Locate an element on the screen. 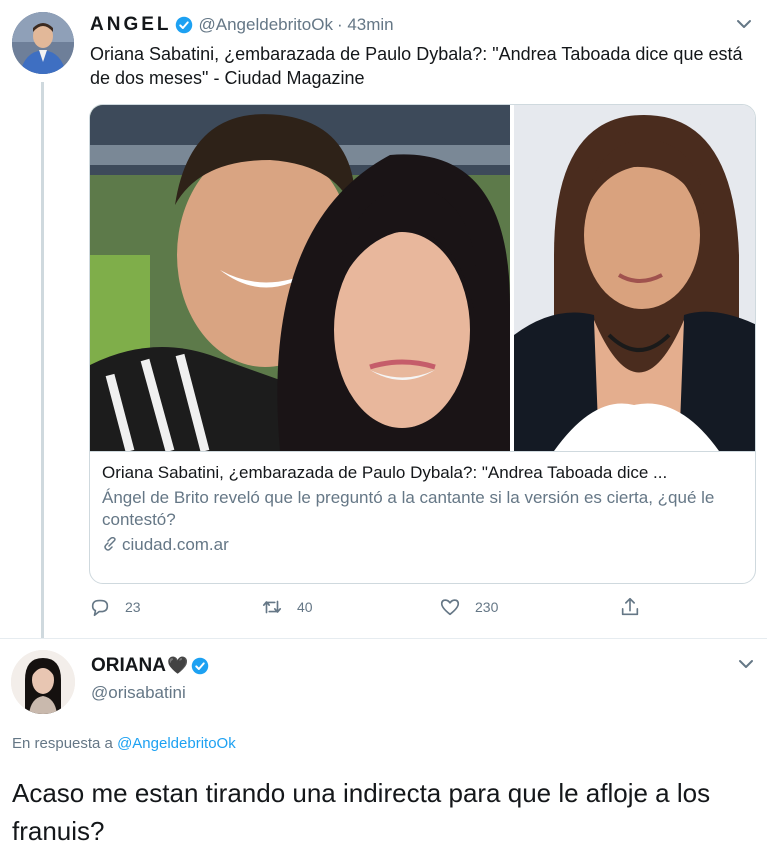  retweet-icon is located at coordinates (272, 607).